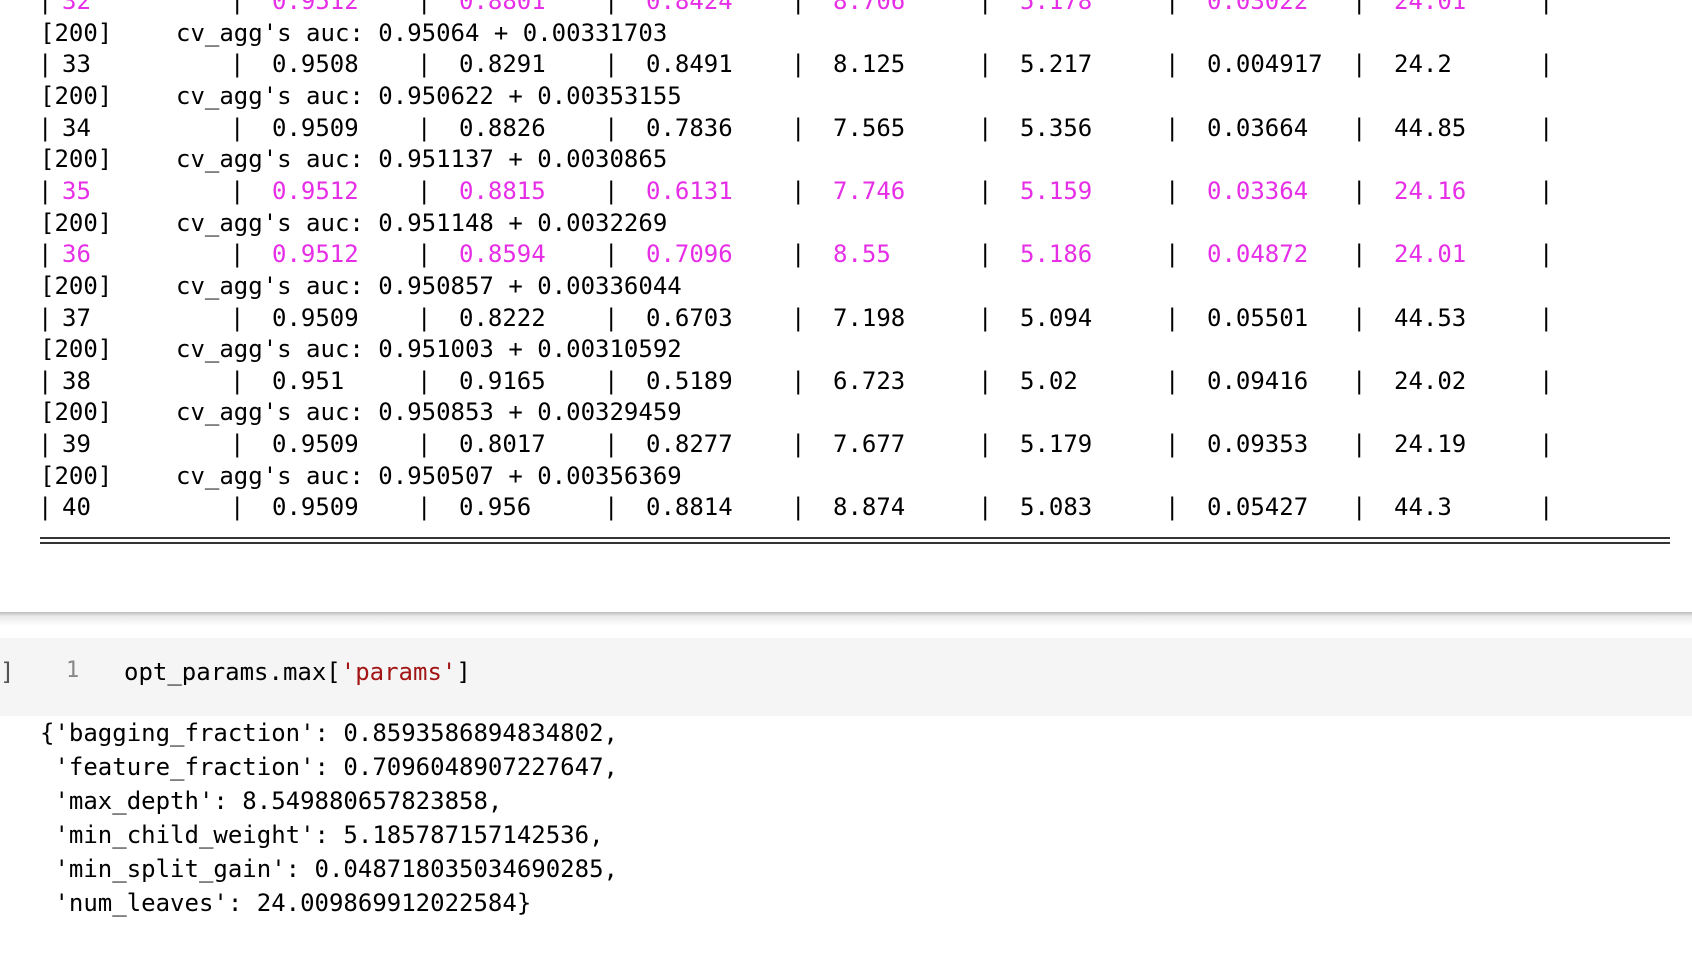 This screenshot has height=962, width=1692. What do you see at coordinates (689, 254) in the screenshot?
I see `table-cell: 0.7096` at bounding box center [689, 254].